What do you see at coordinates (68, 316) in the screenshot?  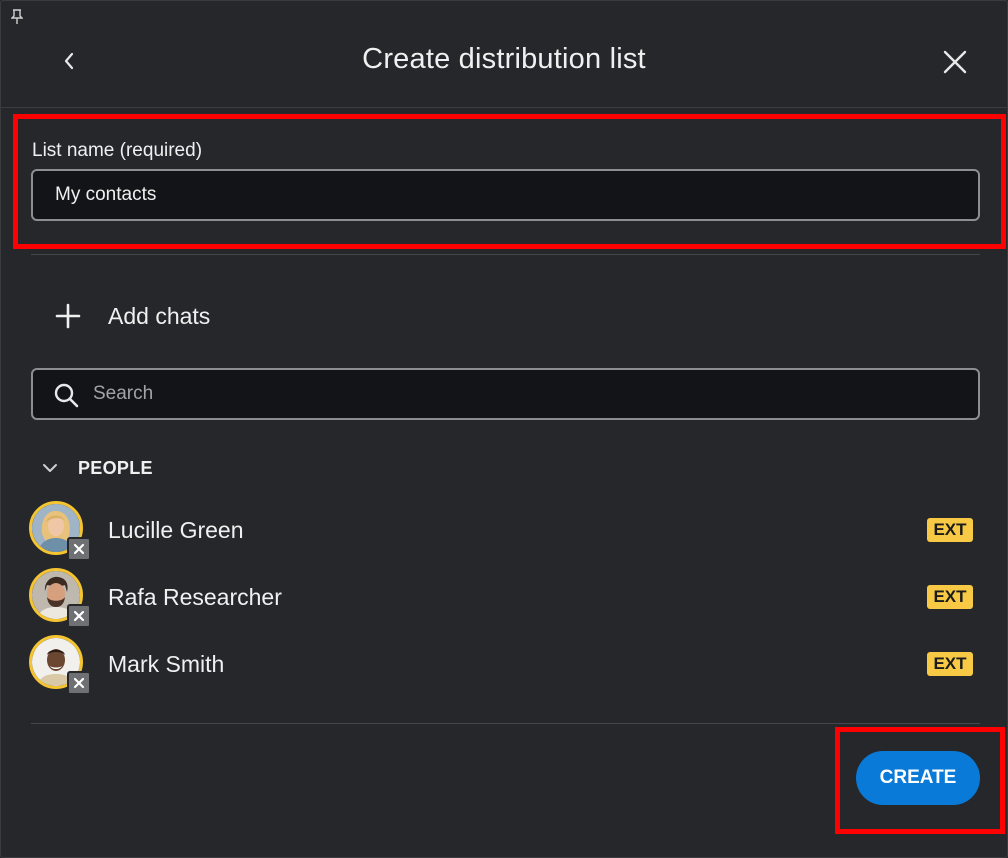 I see `plus-icon` at bounding box center [68, 316].